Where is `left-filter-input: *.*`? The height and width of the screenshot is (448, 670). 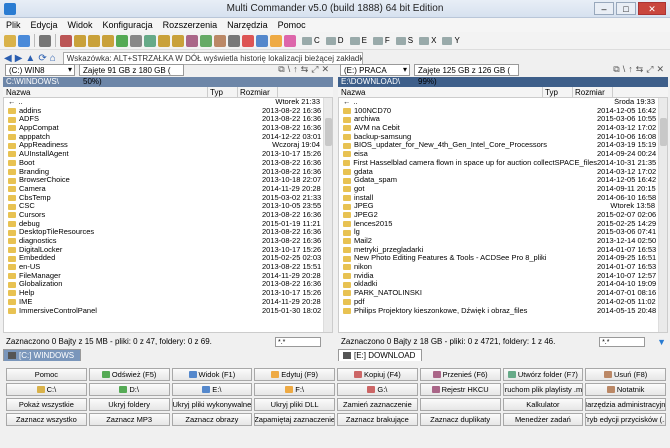 left-filter-input: *.* is located at coordinates (298, 341).